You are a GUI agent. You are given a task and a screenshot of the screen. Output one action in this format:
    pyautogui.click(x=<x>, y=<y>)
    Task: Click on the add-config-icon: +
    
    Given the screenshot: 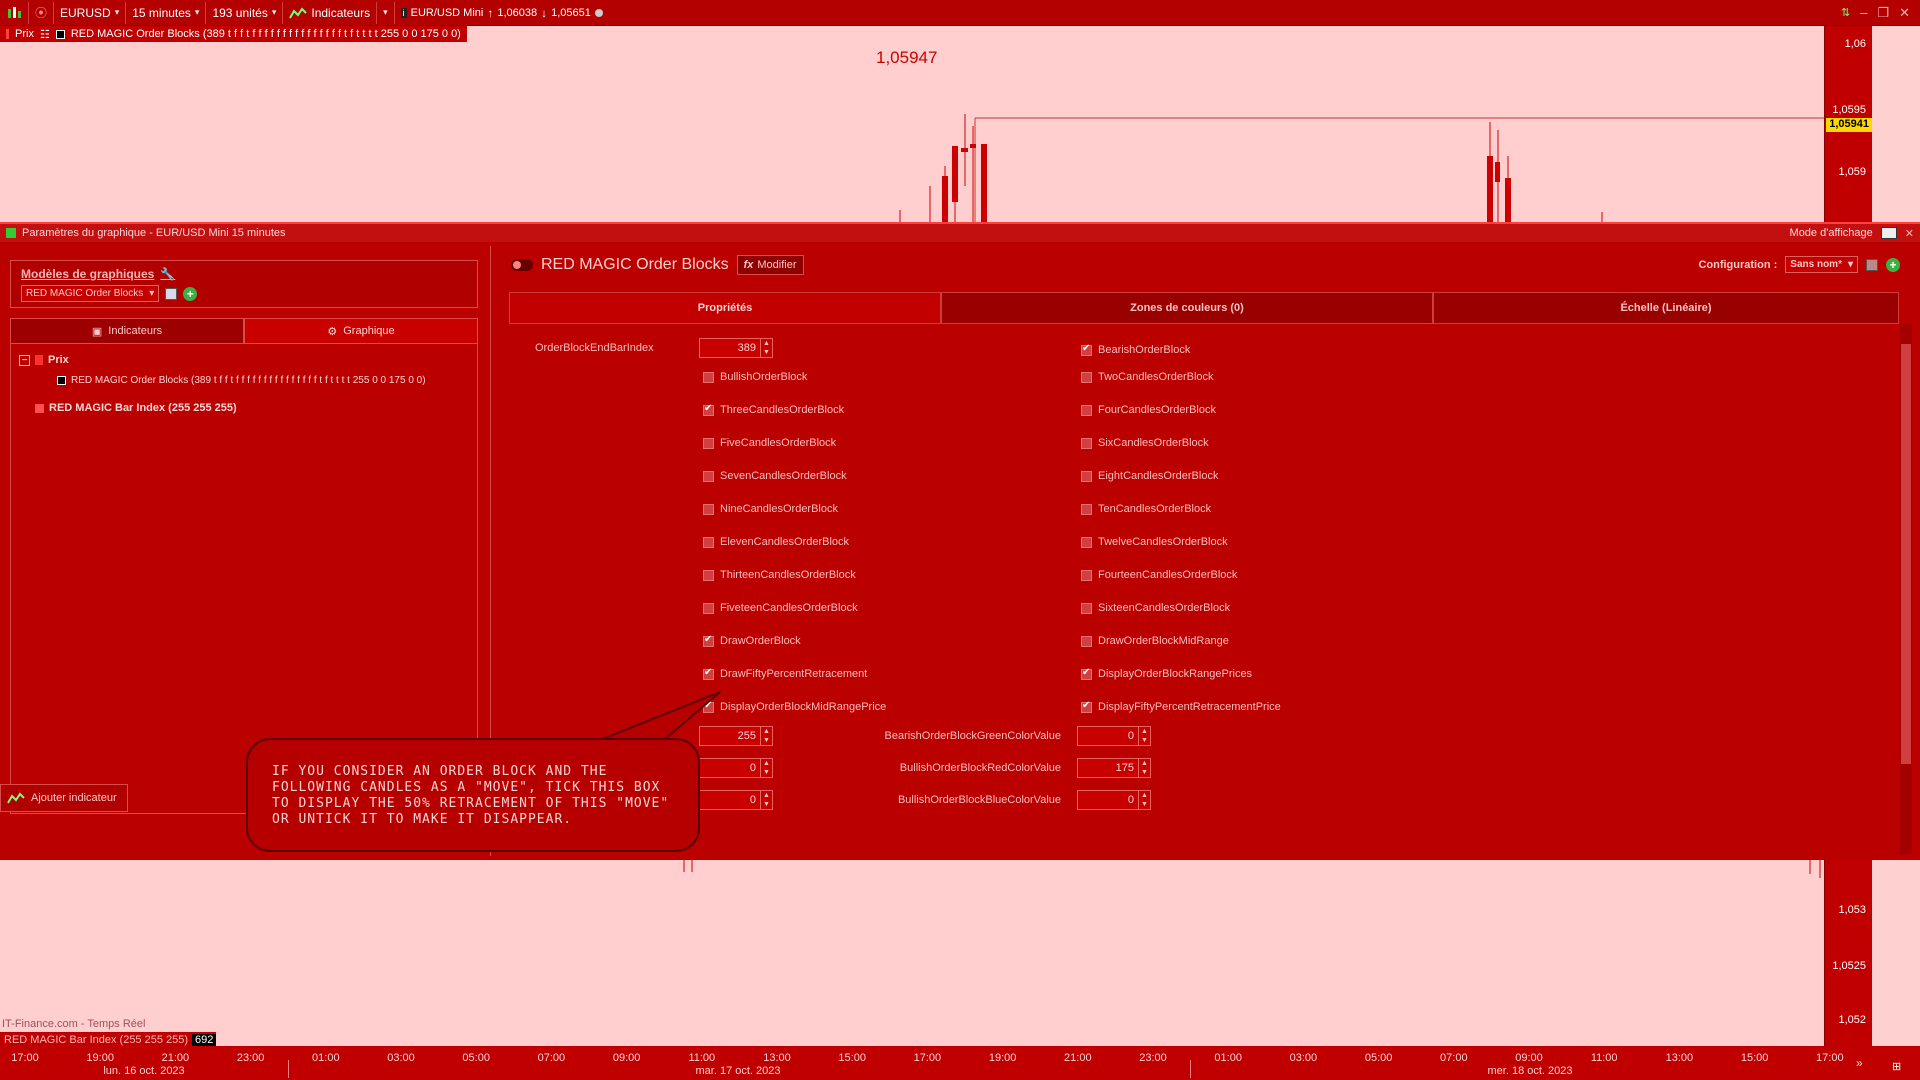 What is the action you would take?
    pyautogui.click(x=1893, y=264)
    